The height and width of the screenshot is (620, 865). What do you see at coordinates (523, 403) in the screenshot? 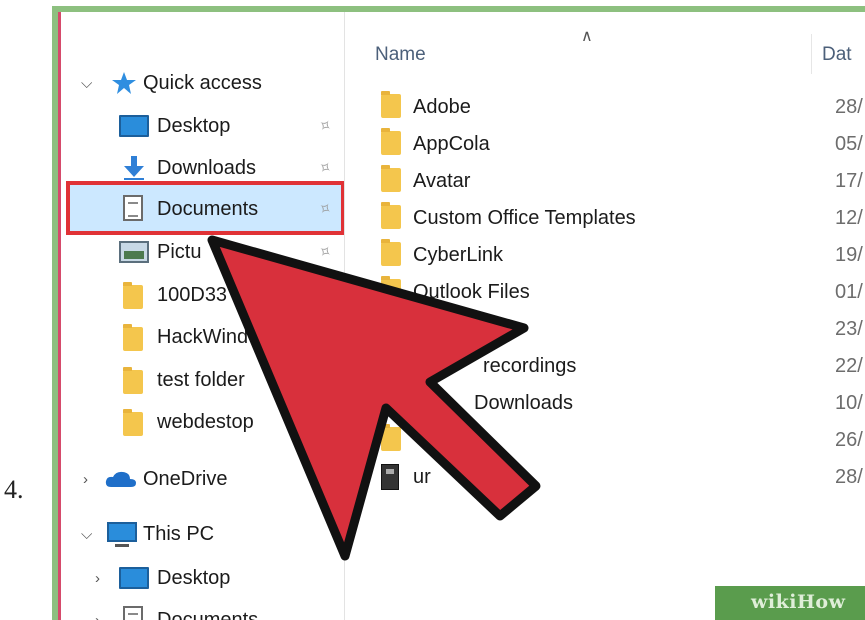
I see `file-name: Downloads` at bounding box center [523, 403].